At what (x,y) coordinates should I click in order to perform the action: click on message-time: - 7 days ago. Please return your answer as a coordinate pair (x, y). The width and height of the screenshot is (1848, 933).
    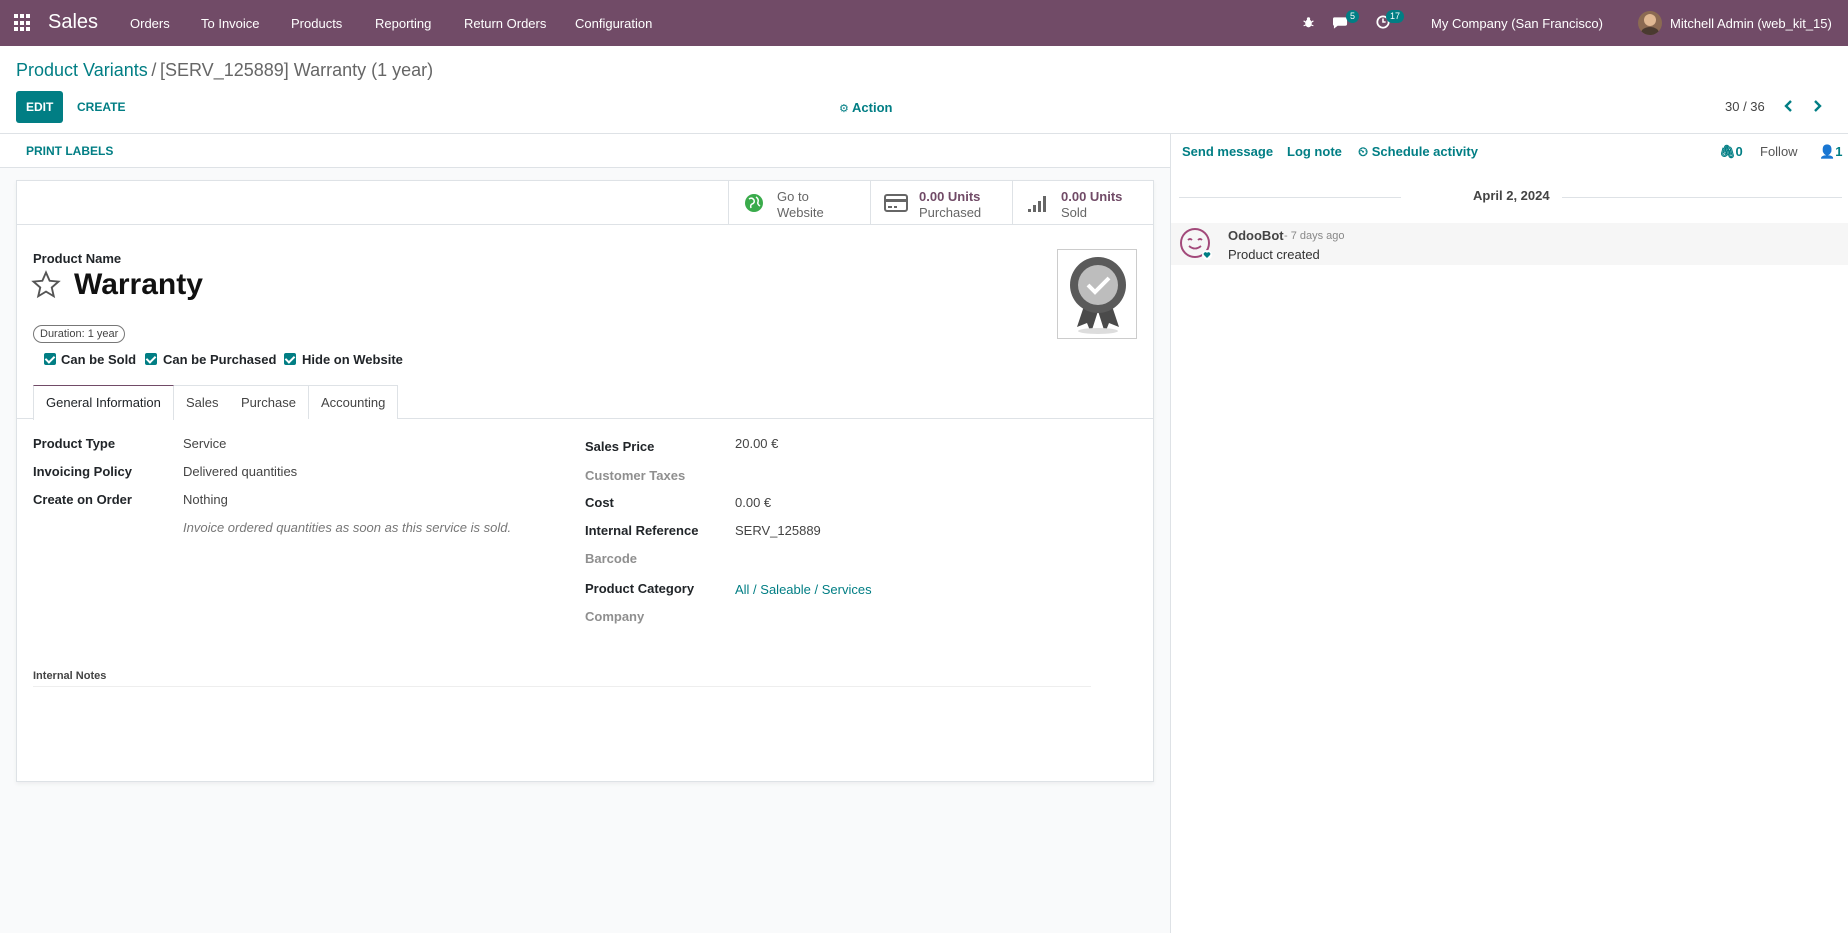
    Looking at the image, I should click on (1314, 236).